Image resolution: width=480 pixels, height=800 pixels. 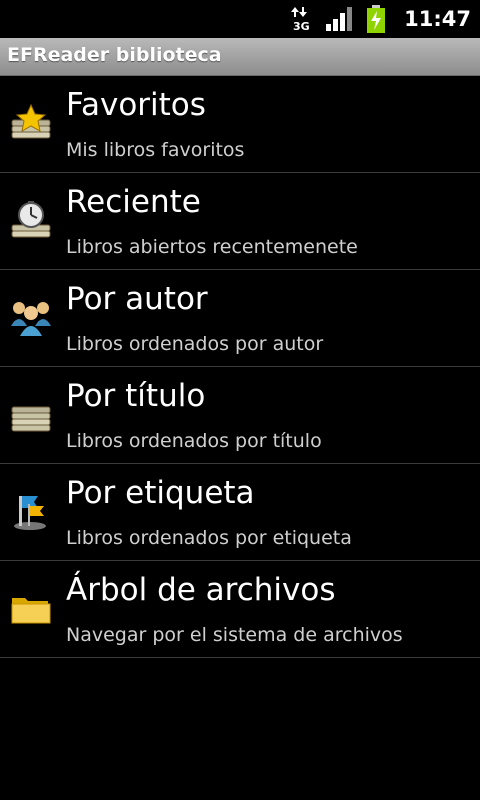 I want to click on signal-icon, so click(x=339, y=19).